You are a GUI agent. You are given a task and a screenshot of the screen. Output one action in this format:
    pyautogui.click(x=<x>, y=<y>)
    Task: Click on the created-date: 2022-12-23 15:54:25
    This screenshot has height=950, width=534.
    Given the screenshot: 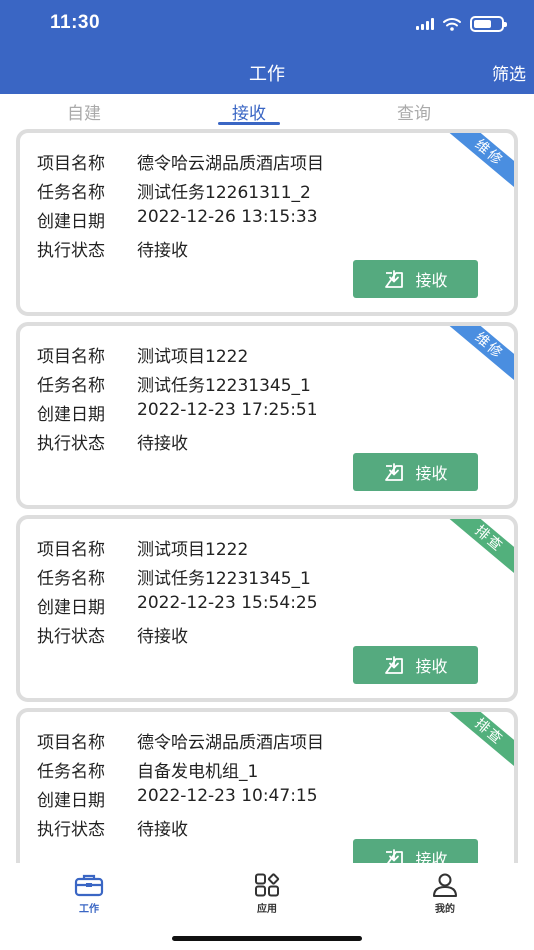 What is the action you would take?
    pyautogui.click(x=227, y=603)
    